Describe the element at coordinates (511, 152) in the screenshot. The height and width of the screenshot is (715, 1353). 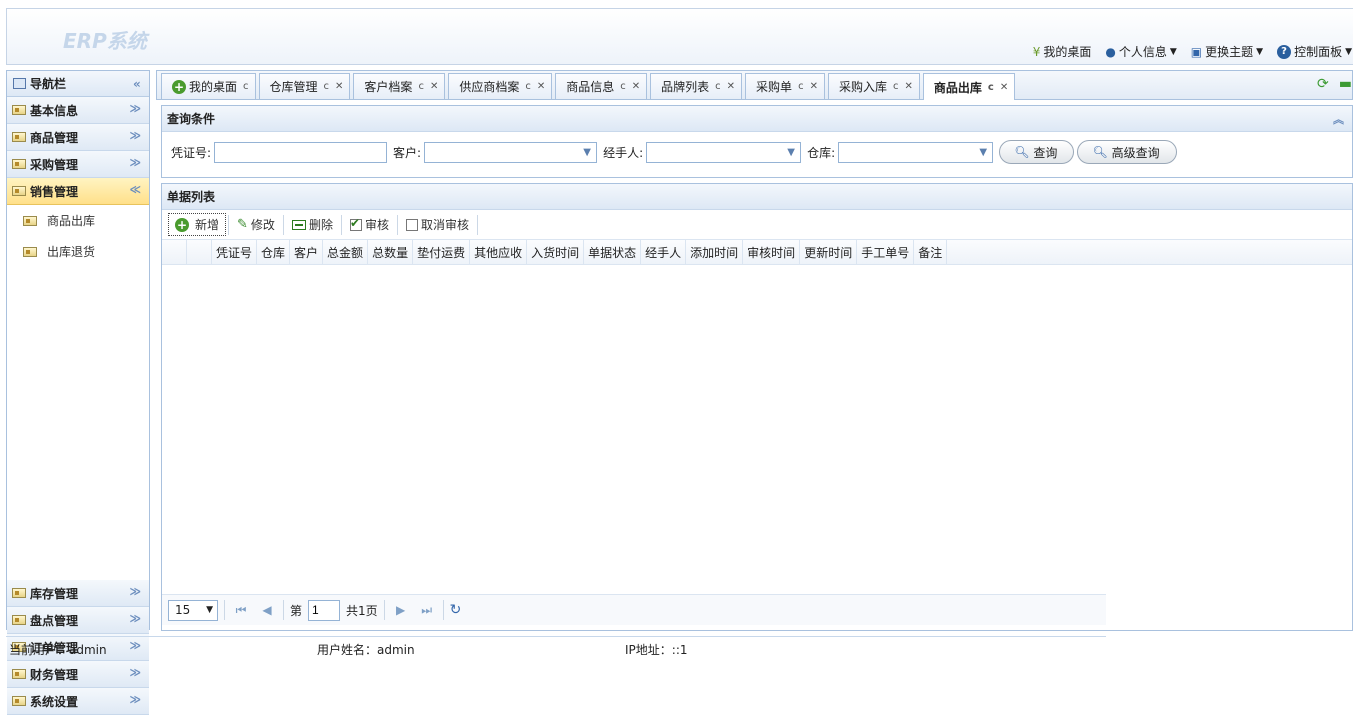
I see `customer-select: ▼` at that location.